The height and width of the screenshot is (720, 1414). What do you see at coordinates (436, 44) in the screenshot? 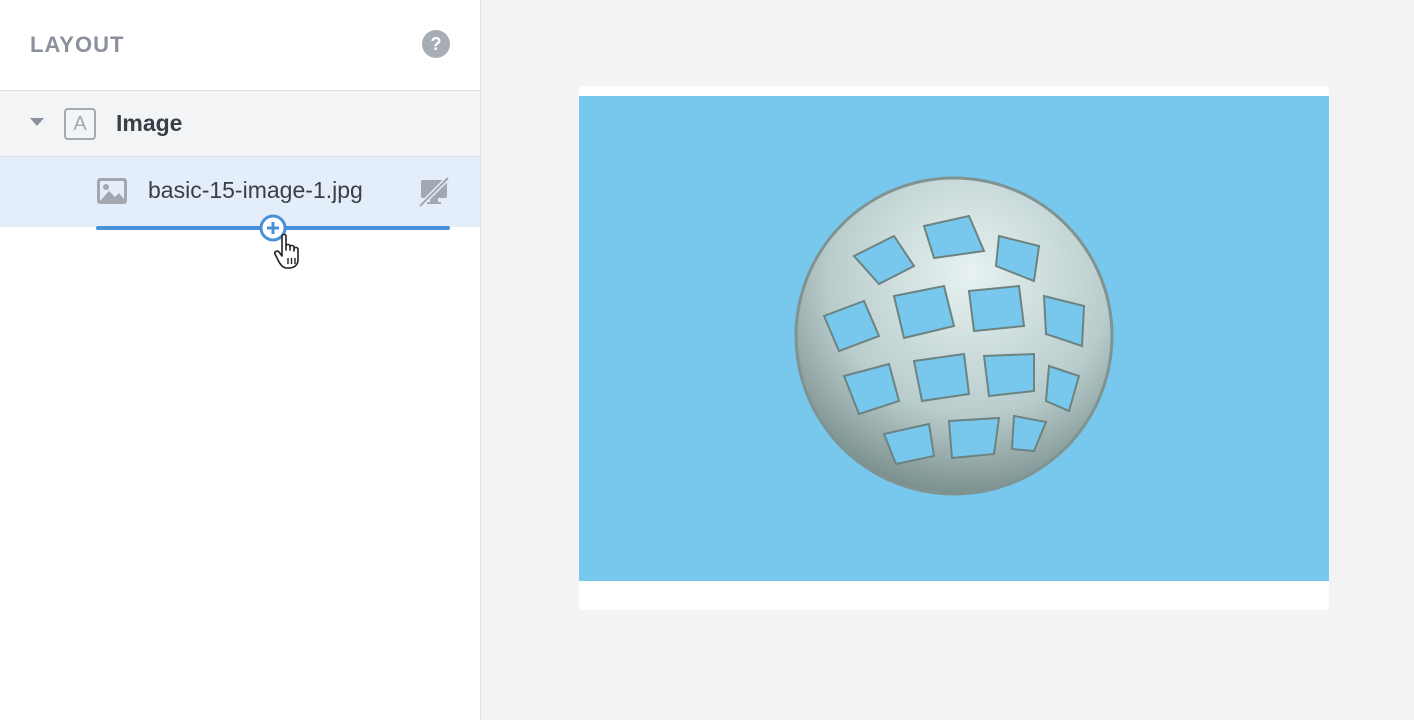
I see `help-icon: ?` at bounding box center [436, 44].